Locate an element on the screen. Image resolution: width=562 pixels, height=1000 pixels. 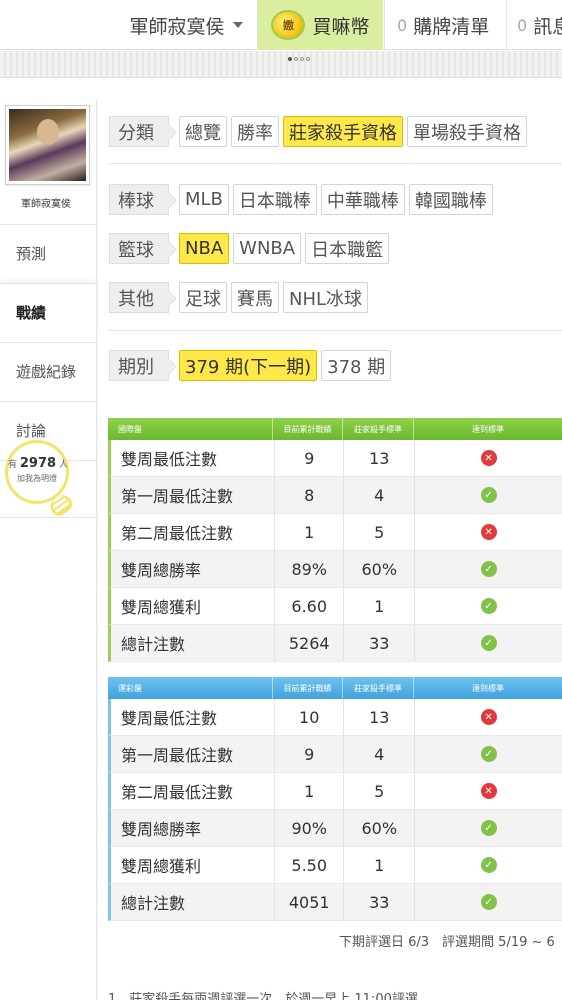
table-row: 雙周總勝率 90% 60% ✓ is located at coordinates (335, 828).